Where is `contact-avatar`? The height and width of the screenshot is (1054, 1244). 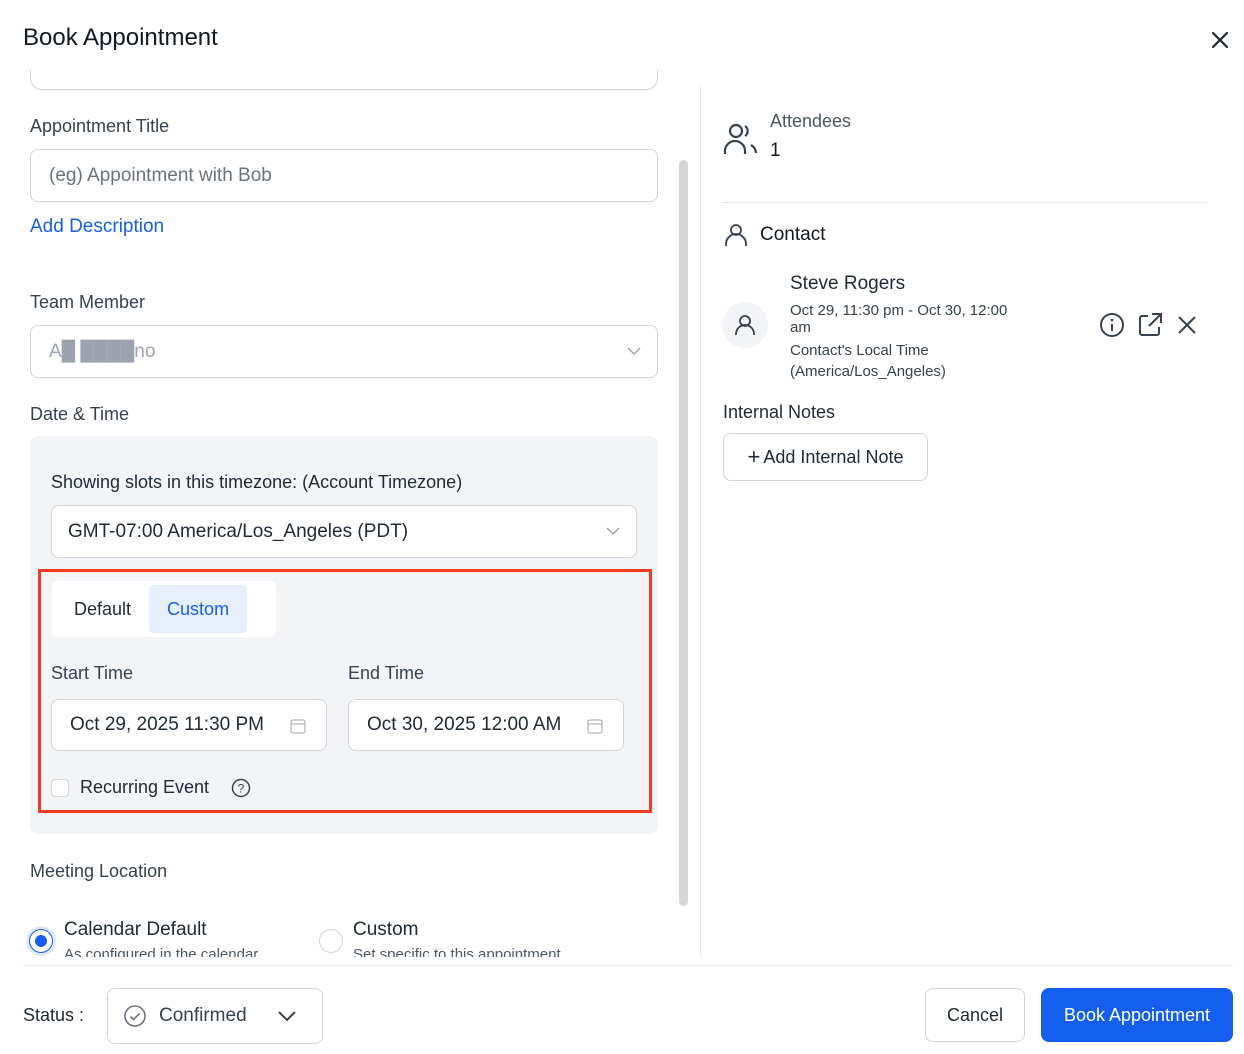 contact-avatar is located at coordinates (745, 325).